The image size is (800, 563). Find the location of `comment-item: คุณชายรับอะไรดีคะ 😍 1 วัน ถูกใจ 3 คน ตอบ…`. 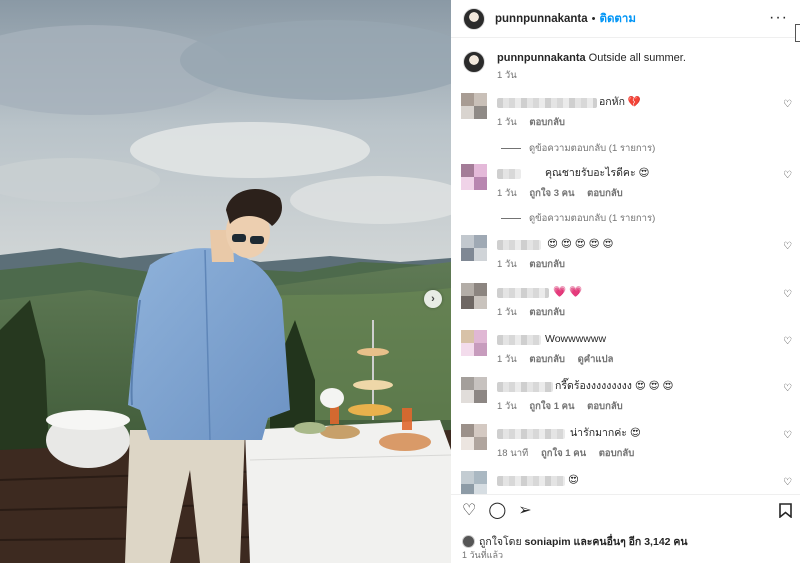

comment-item: คุณชายรับอะไรดีคะ 😍 1 วัน ถูกใจ 3 คน ตอบ… is located at coordinates (625, 186).